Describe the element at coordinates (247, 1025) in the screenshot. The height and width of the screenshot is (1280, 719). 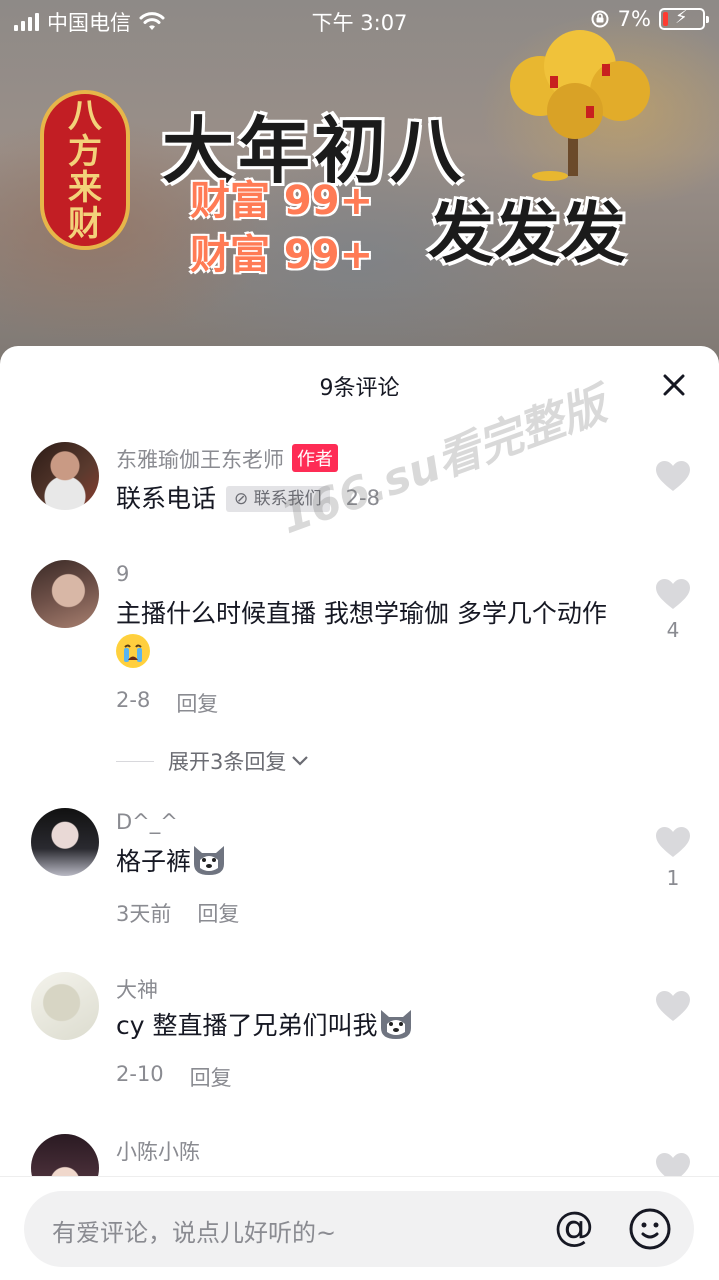
I see `comment-body: cy 整直播了兄弟们叫我` at that location.